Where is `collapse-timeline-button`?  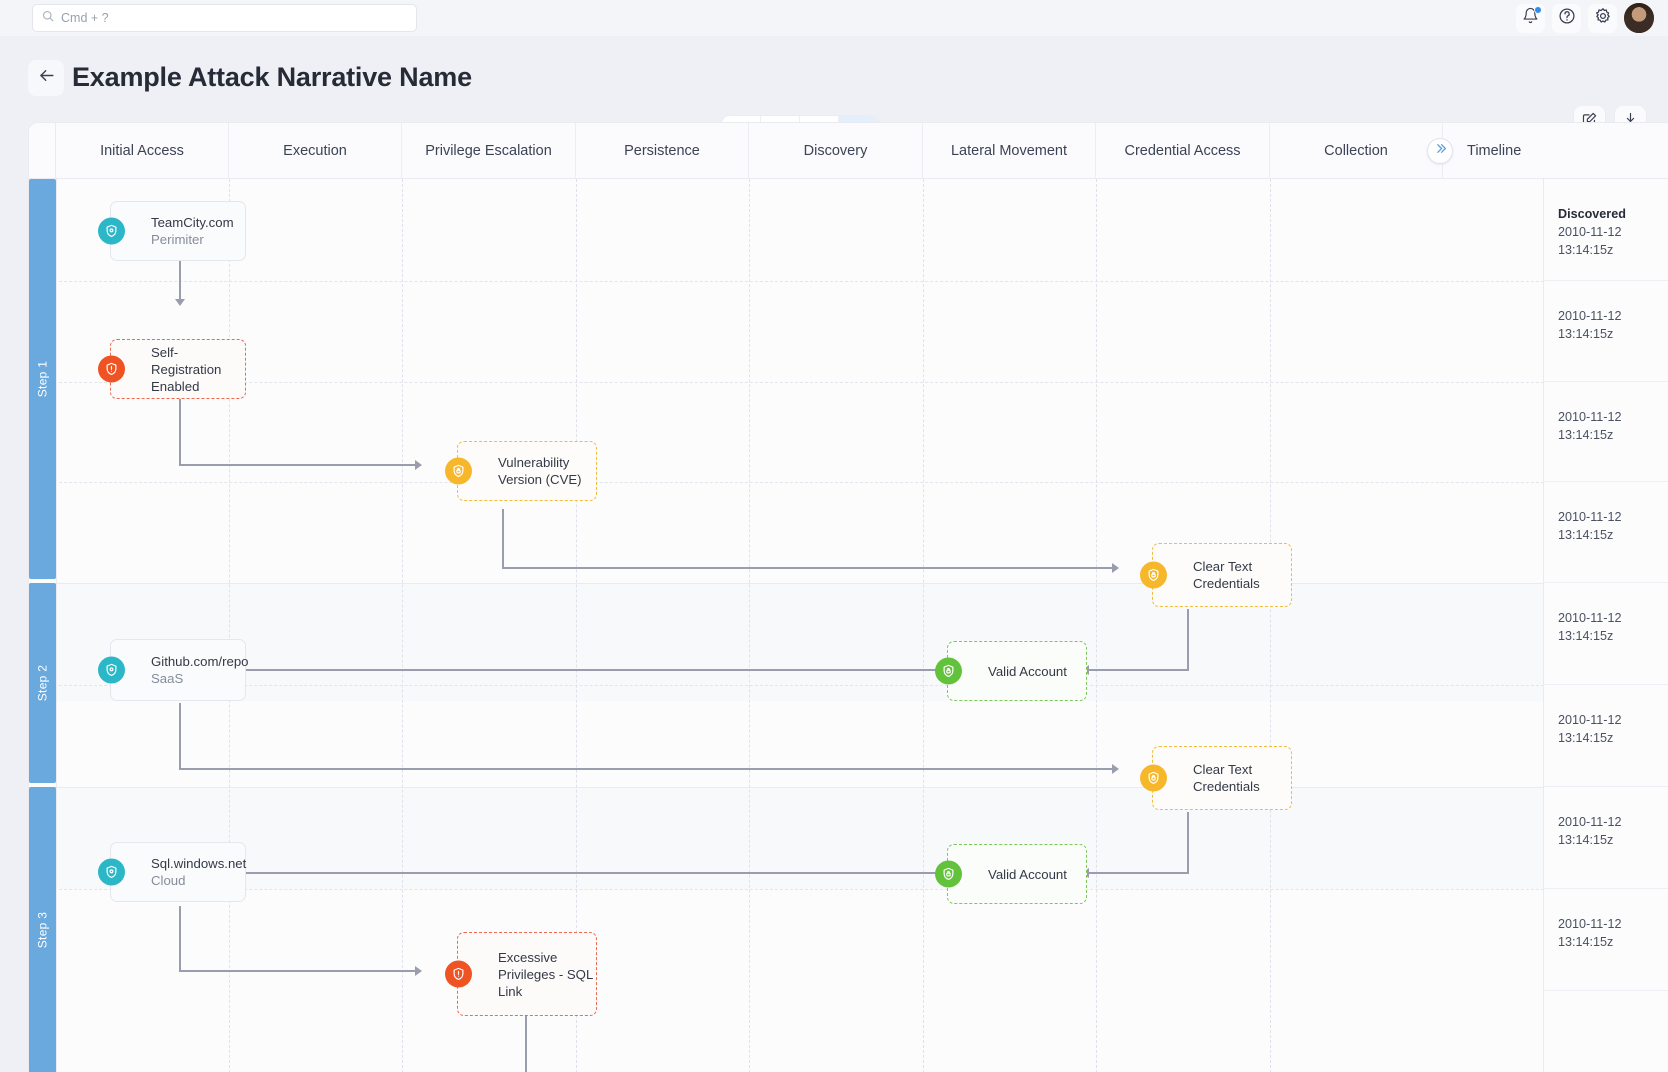
collapse-timeline-button is located at coordinates (1440, 151).